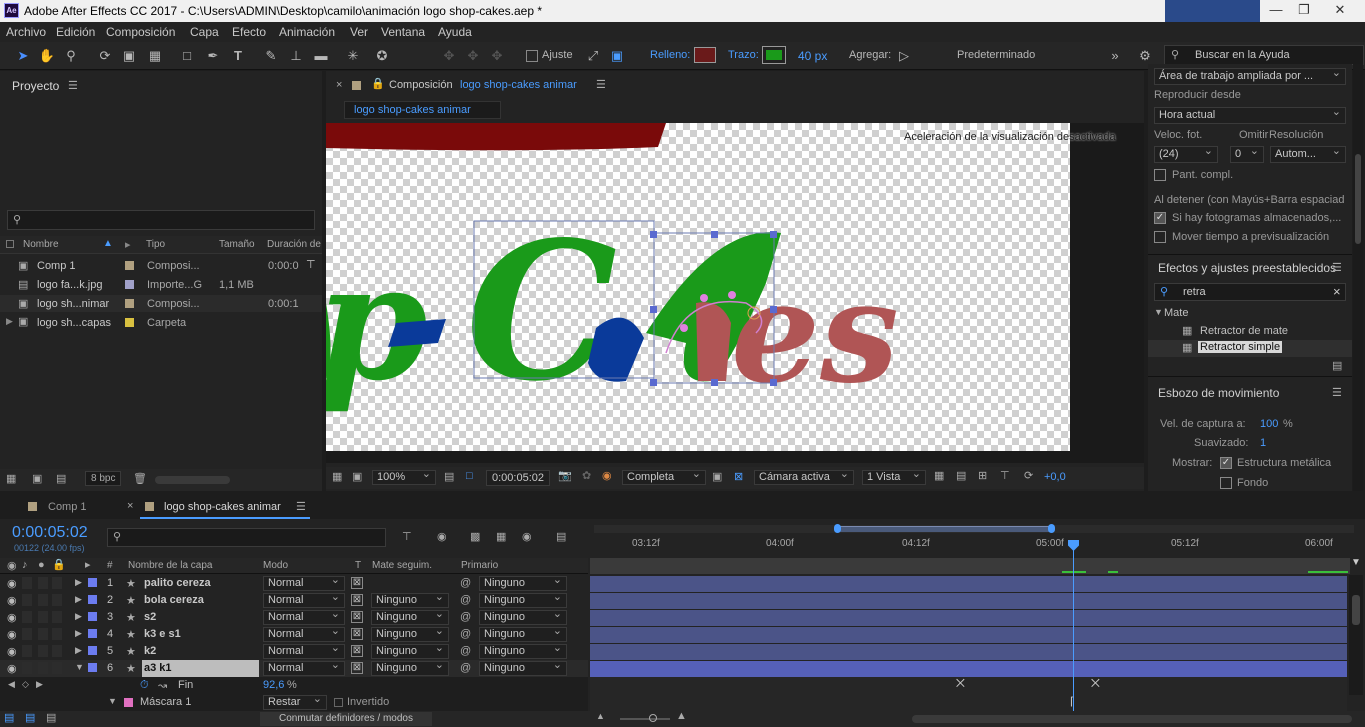 The height and width of the screenshot is (727, 1365). I want to click on help-search-input: ⚲ Buscar en la Ayuda, so click(1264, 55).